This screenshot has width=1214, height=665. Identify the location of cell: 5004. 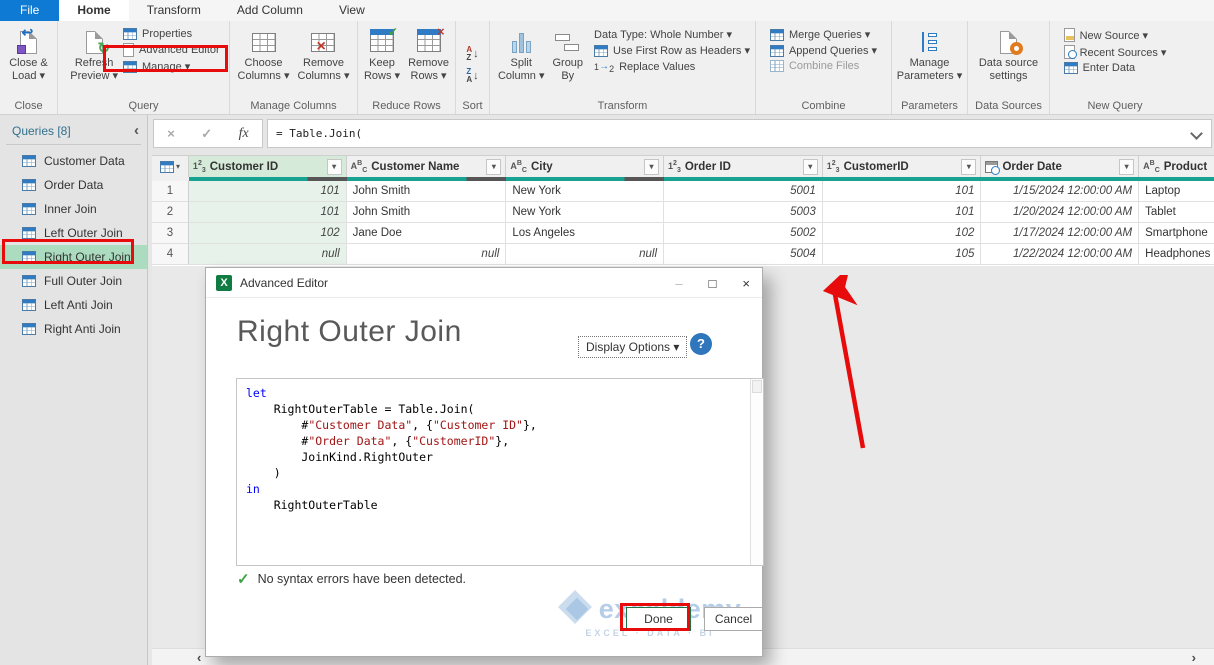
(743, 254).